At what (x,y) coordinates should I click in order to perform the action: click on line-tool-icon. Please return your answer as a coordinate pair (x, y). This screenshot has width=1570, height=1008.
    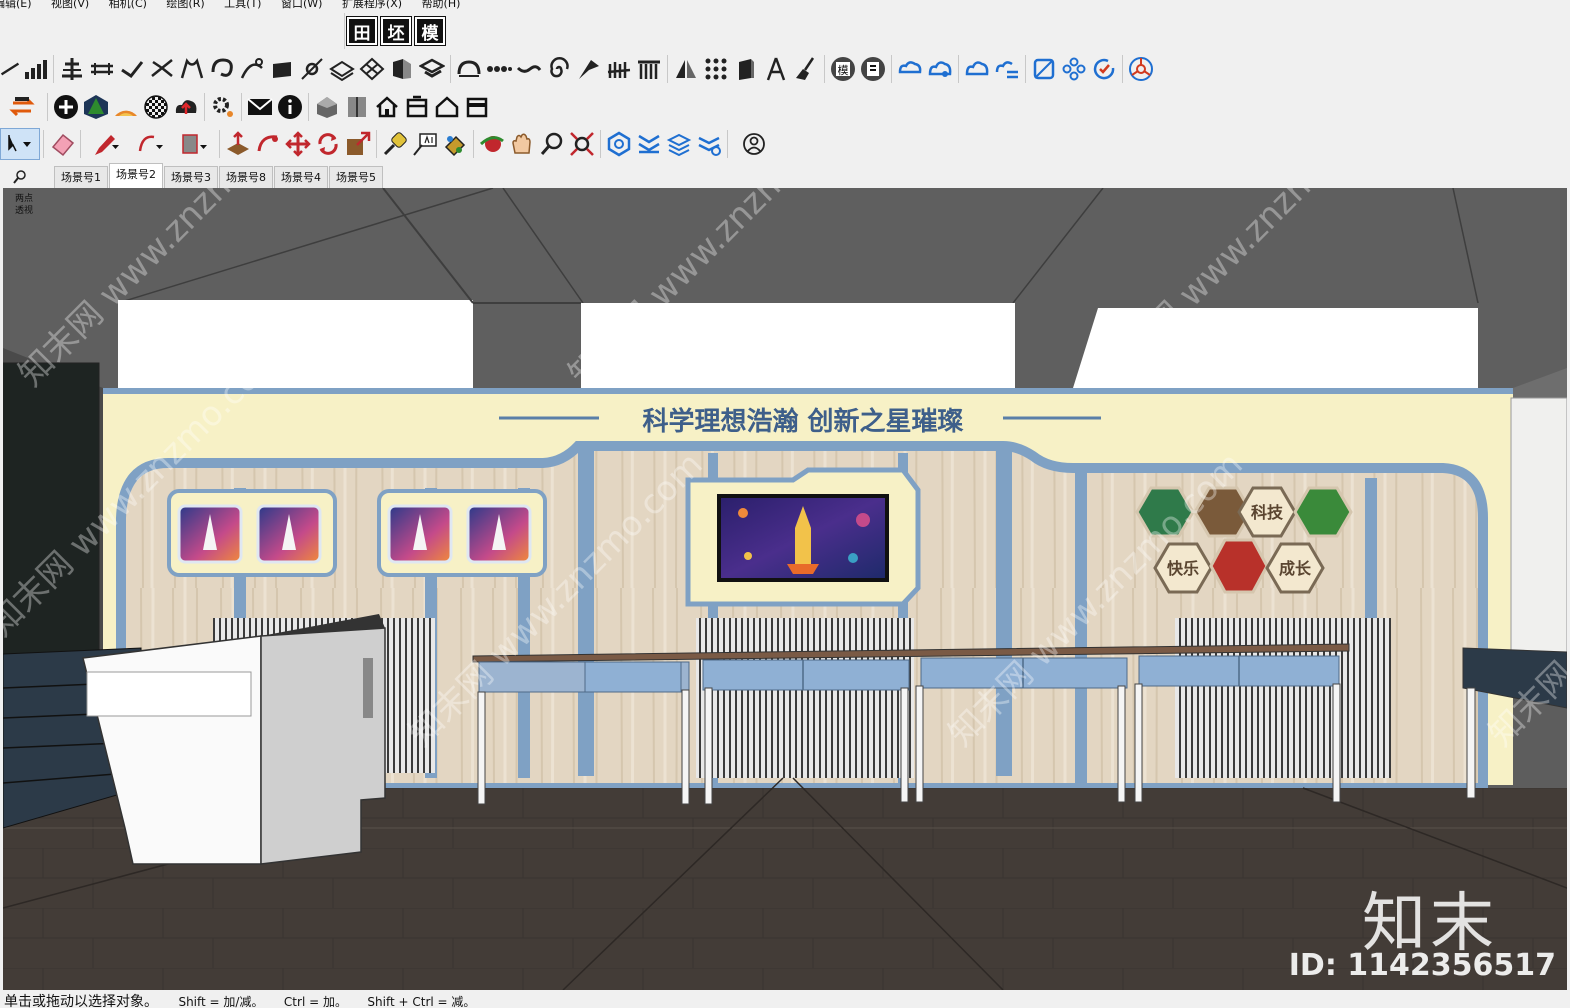
    Looking at the image, I should click on (10, 69).